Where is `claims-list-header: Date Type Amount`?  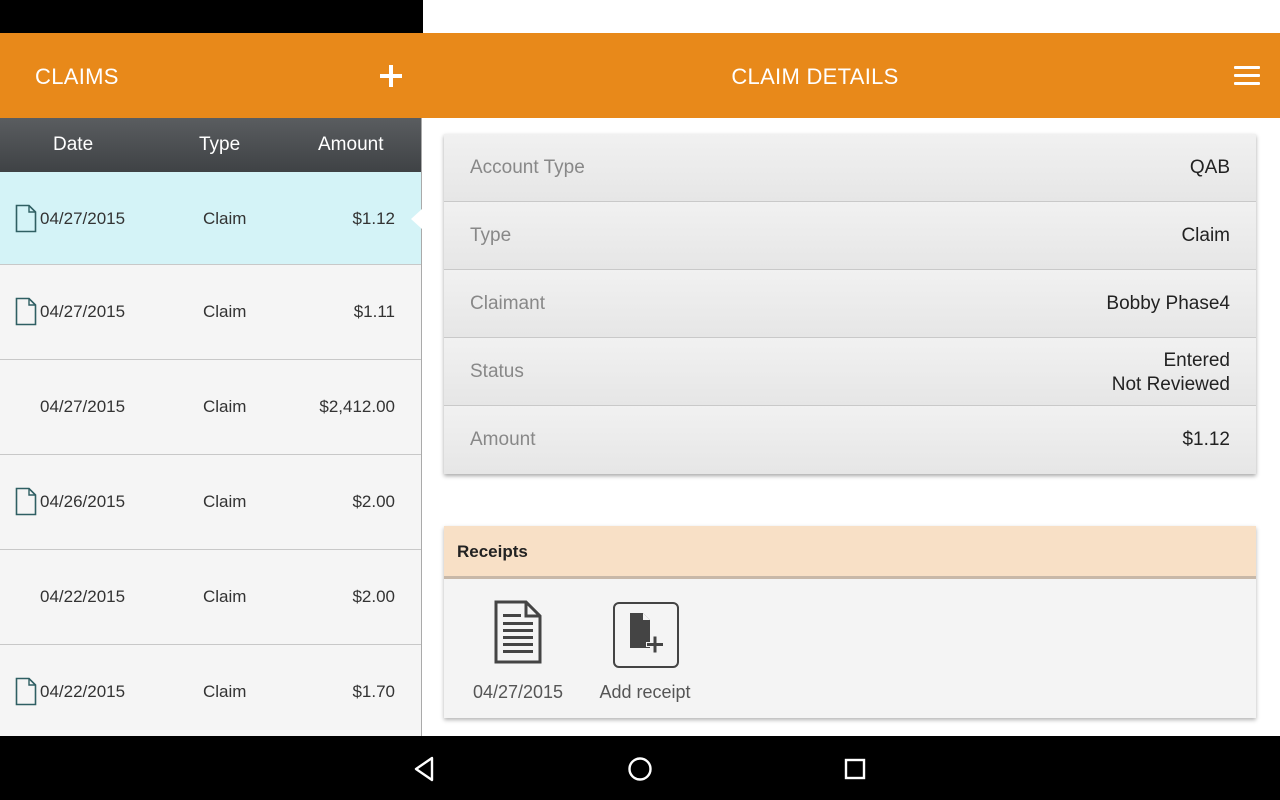
claims-list-header: Date Type Amount is located at coordinates (210, 145).